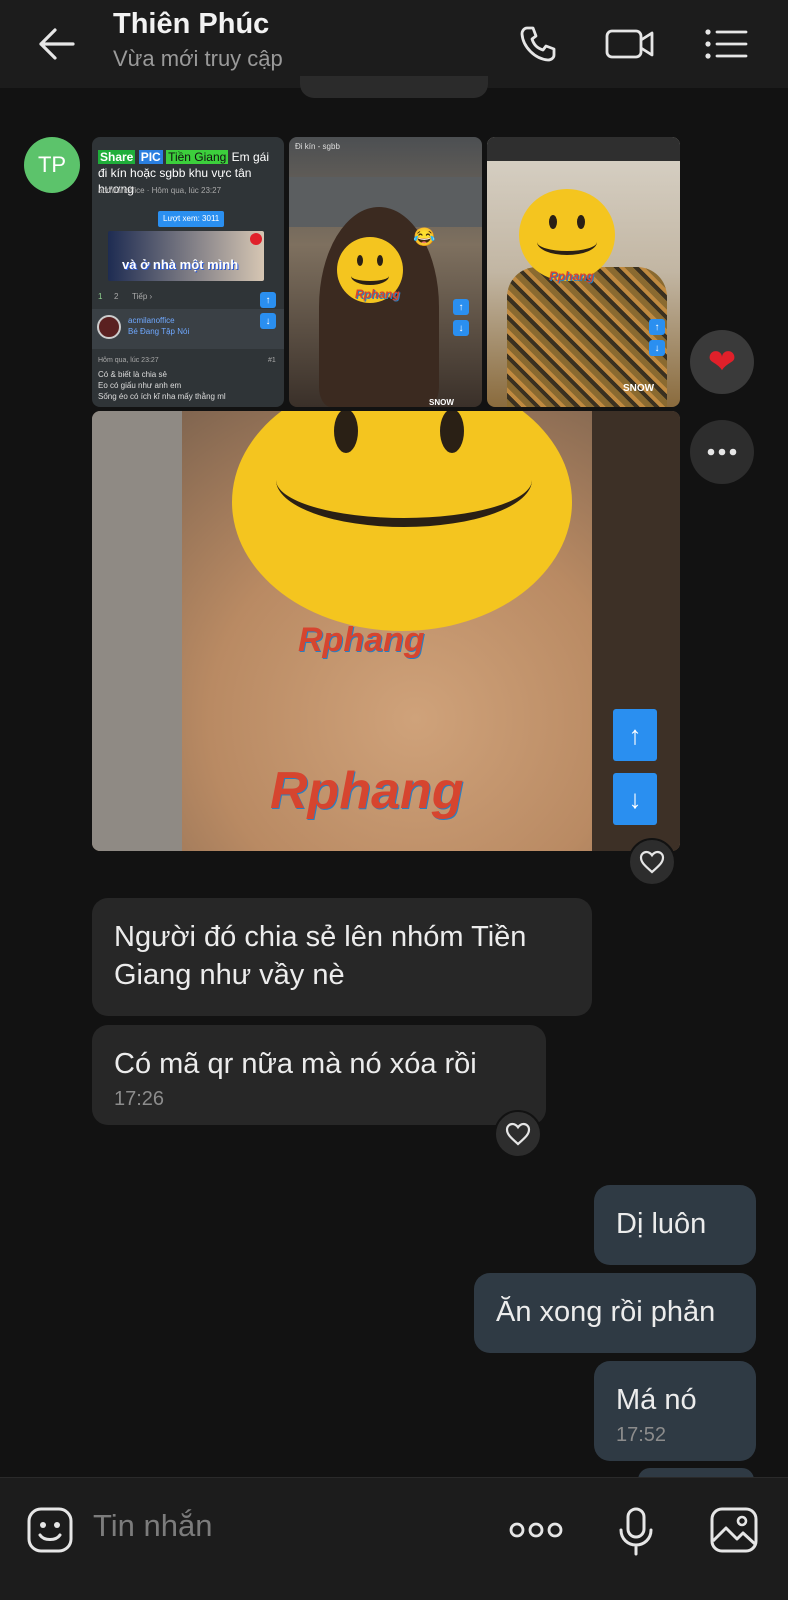 Image resolution: width=788 pixels, height=1600 pixels. Describe the element at coordinates (394, 87) in the screenshot. I see `date-divider` at that location.